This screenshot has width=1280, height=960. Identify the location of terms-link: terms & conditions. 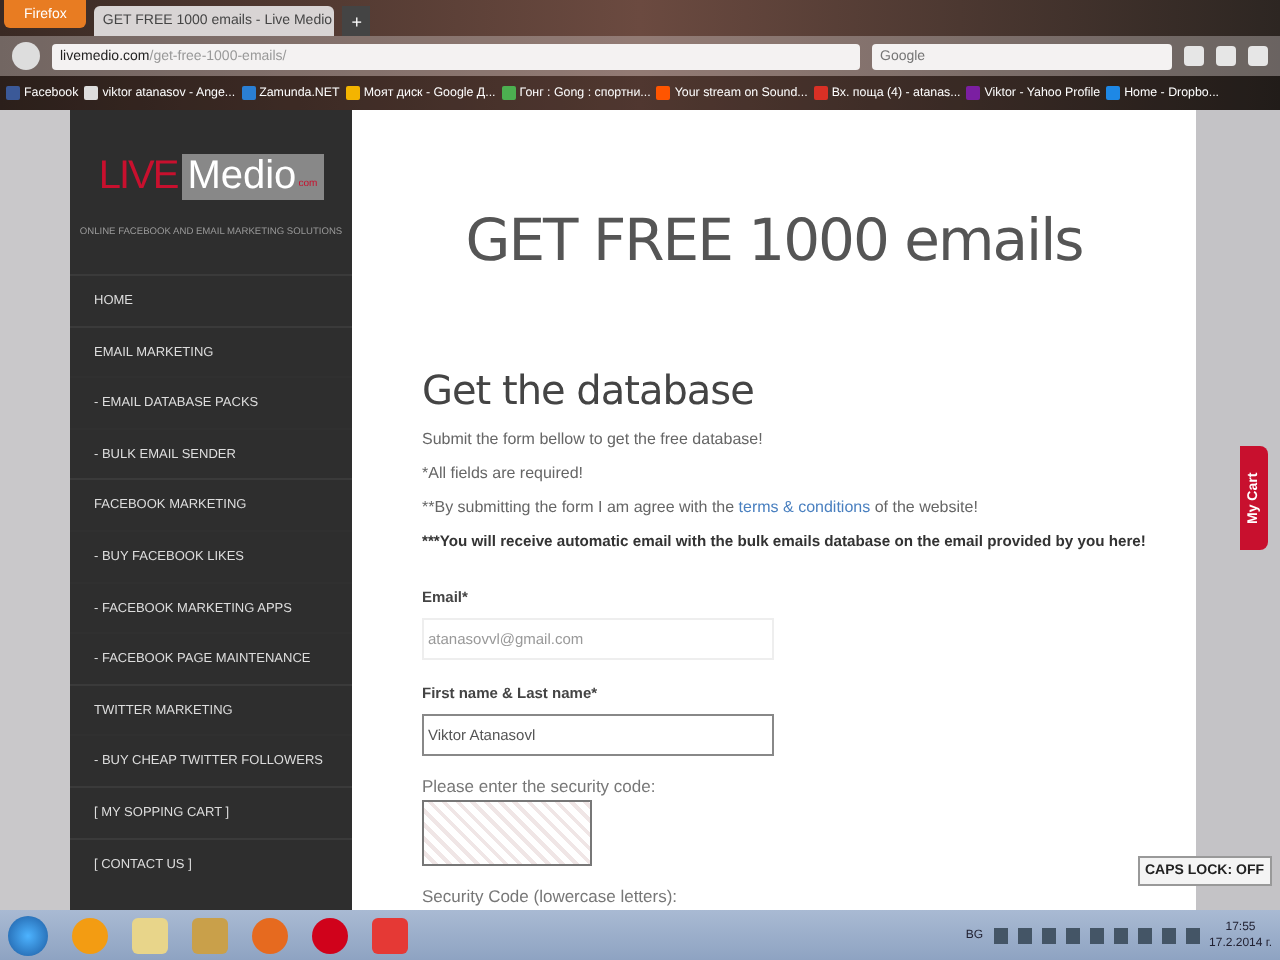
(804, 507).